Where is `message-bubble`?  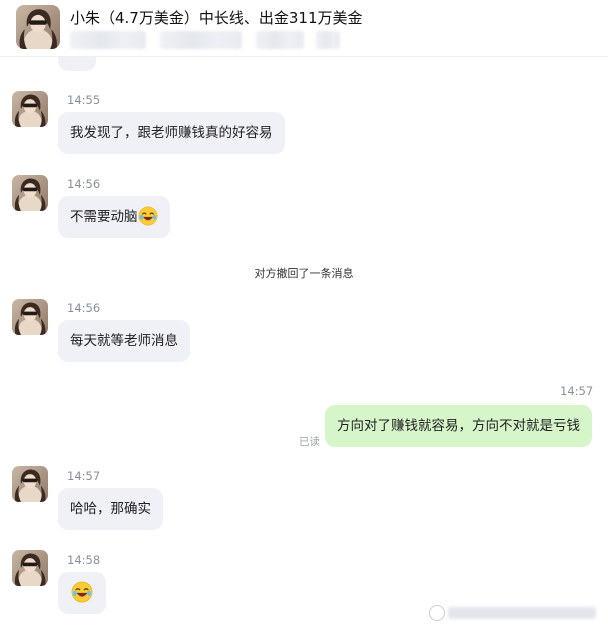
message-bubble is located at coordinates (82, 593).